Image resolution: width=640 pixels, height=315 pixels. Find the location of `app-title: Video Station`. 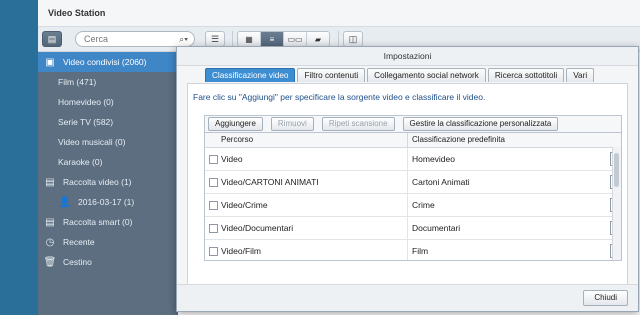

app-title: Video Station is located at coordinates (77, 13).